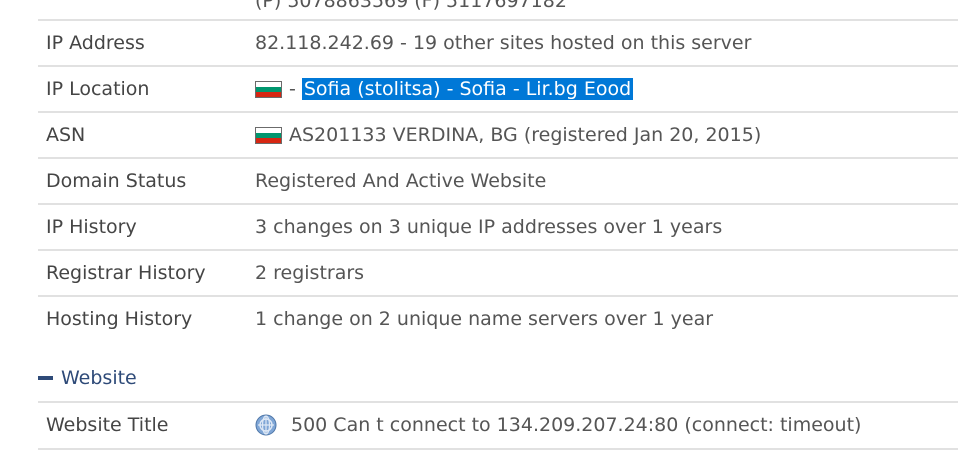 The width and height of the screenshot is (958, 451). Describe the element at coordinates (91, 227) in the screenshot. I see `row-label: IP History` at that location.